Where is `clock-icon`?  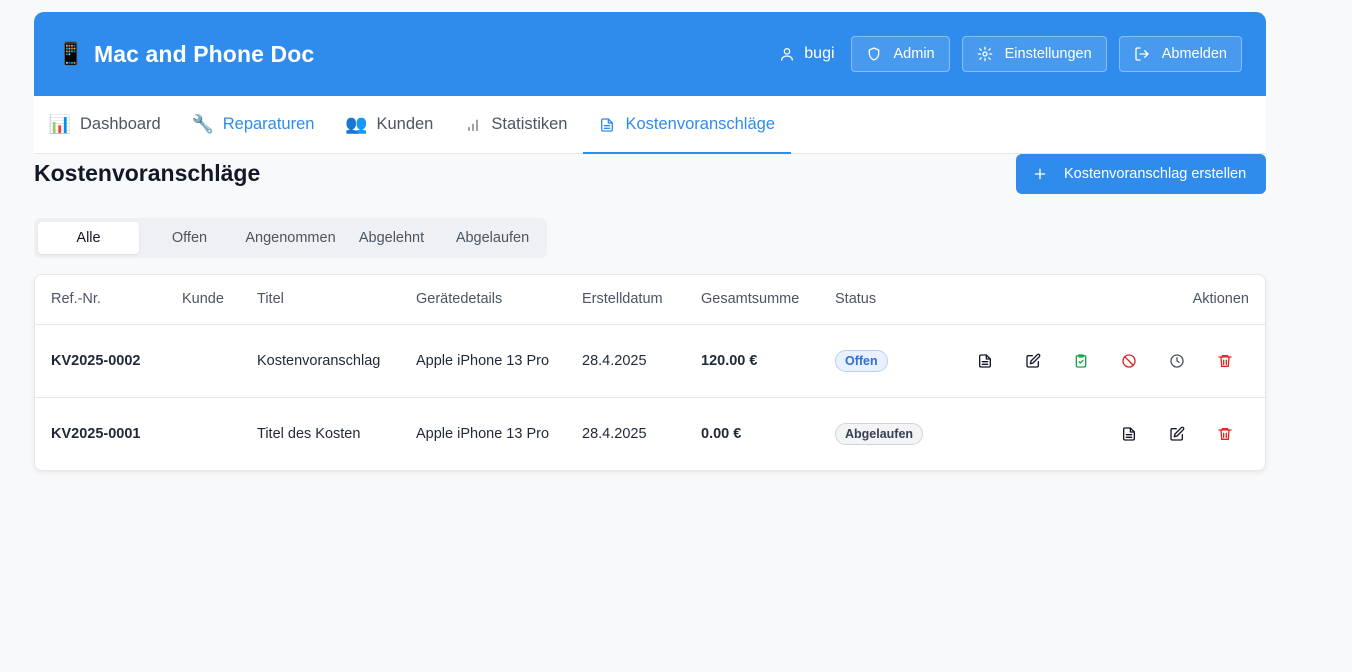
clock-icon is located at coordinates (1177, 360).